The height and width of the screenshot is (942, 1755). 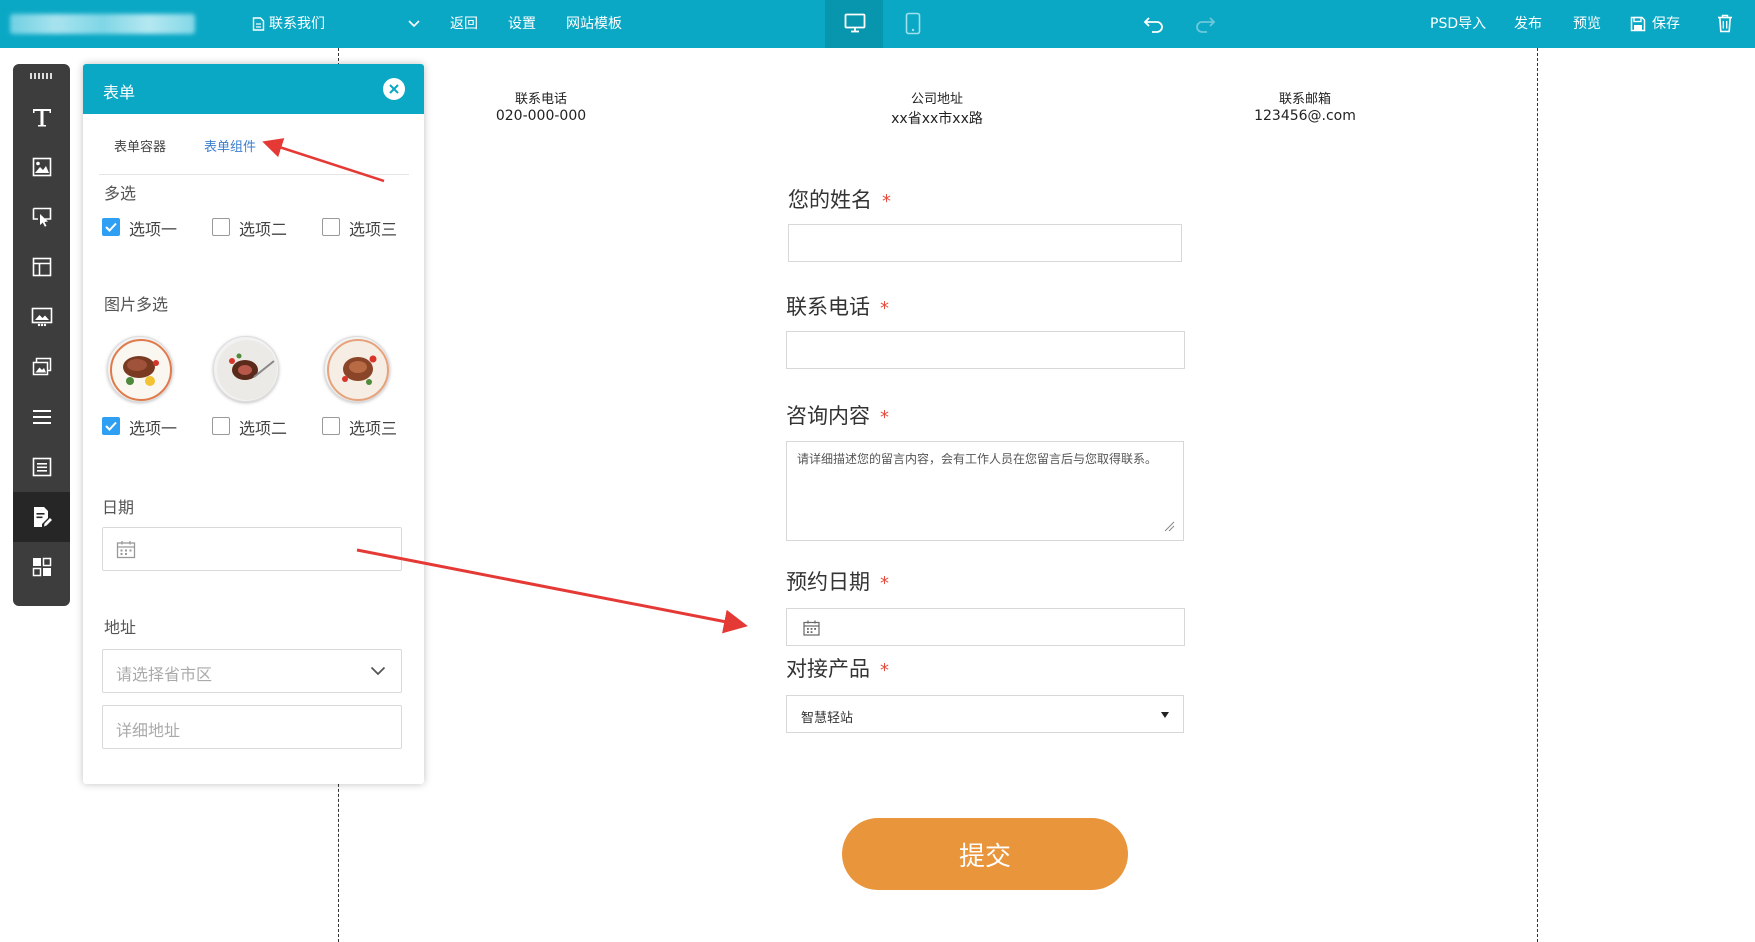 What do you see at coordinates (1169, 526) in the screenshot?
I see `resize-handle-icon` at bounding box center [1169, 526].